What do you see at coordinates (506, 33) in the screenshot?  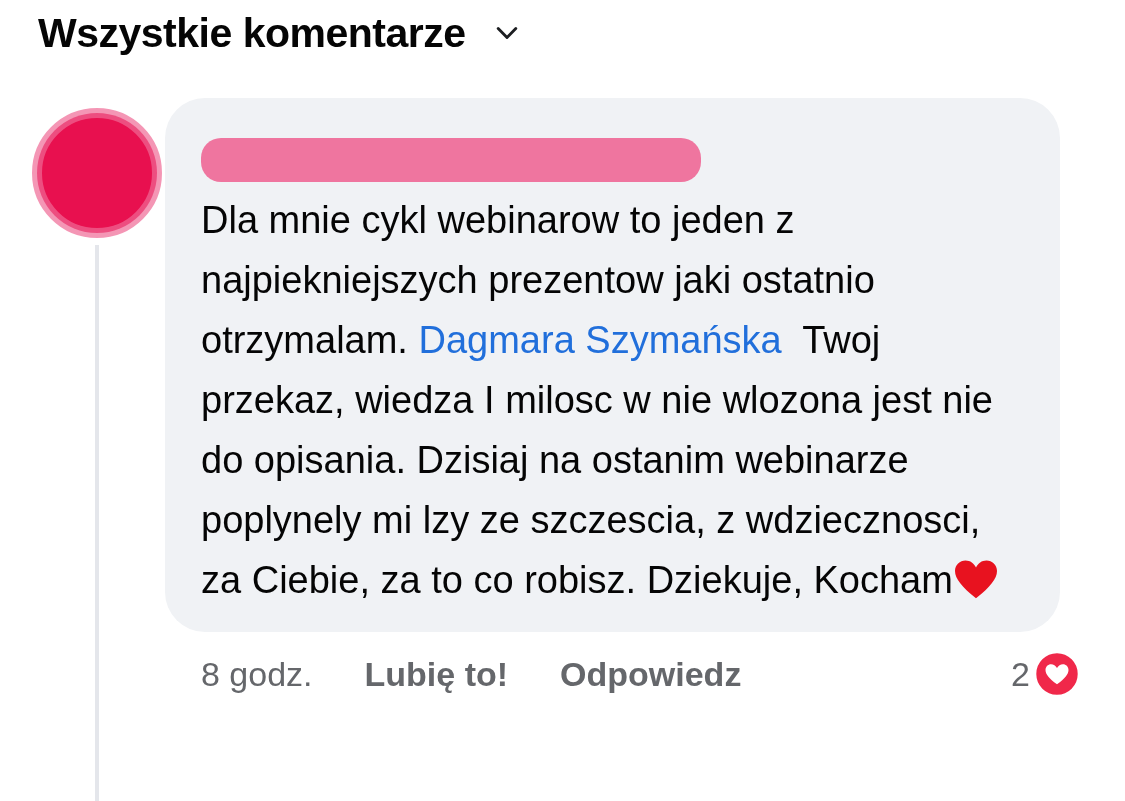 I see `chevron-down-icon` at bounding box center [506, 33].